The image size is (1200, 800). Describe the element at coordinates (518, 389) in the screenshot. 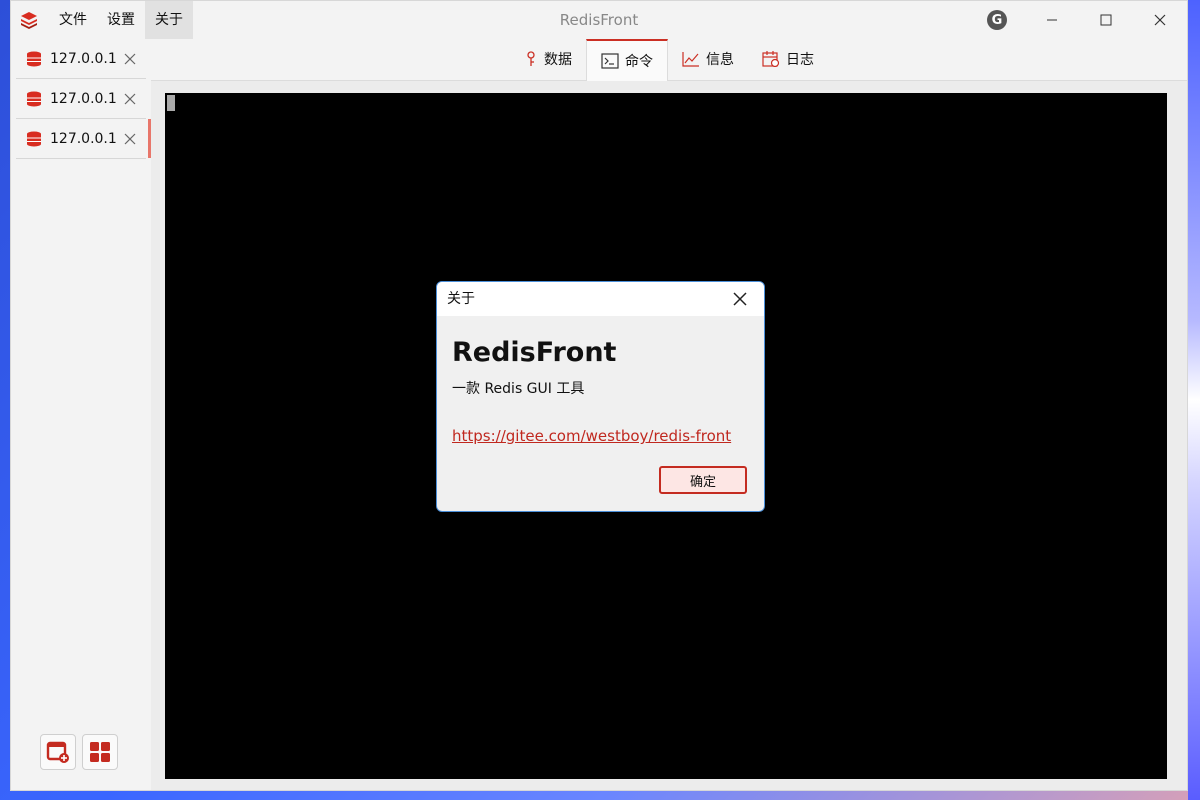

I see `app-description: 一款 Redis GUI 工具` at that location.